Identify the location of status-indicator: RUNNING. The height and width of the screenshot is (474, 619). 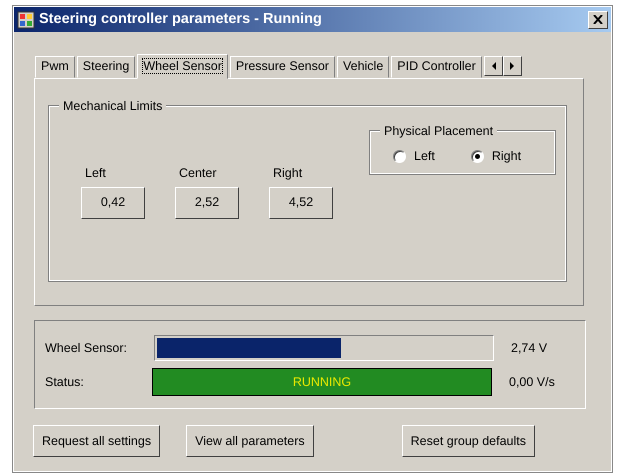
(322, 382).